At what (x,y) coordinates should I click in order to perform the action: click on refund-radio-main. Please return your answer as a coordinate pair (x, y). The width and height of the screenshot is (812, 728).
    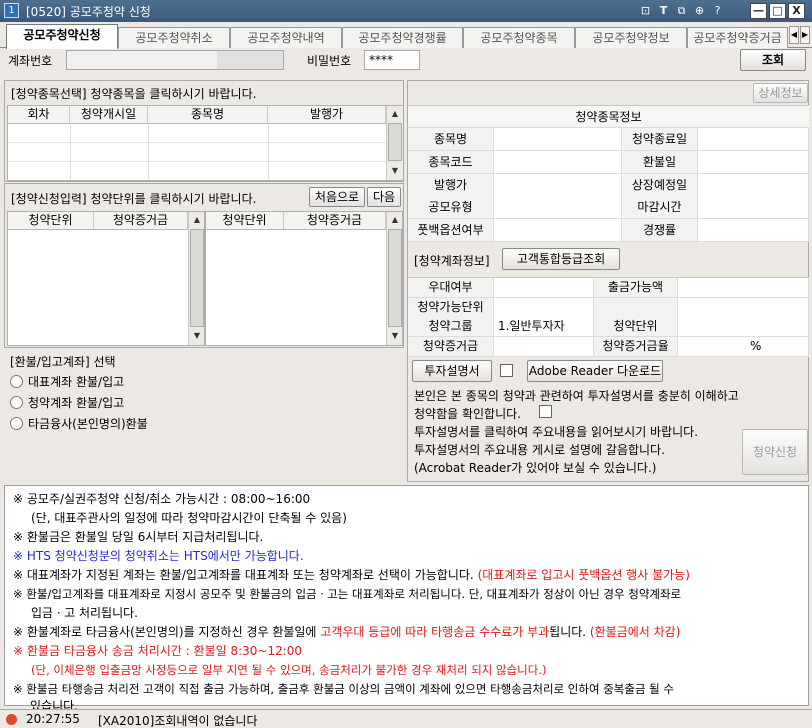
    Looking at the image, I should click on (16, 381).